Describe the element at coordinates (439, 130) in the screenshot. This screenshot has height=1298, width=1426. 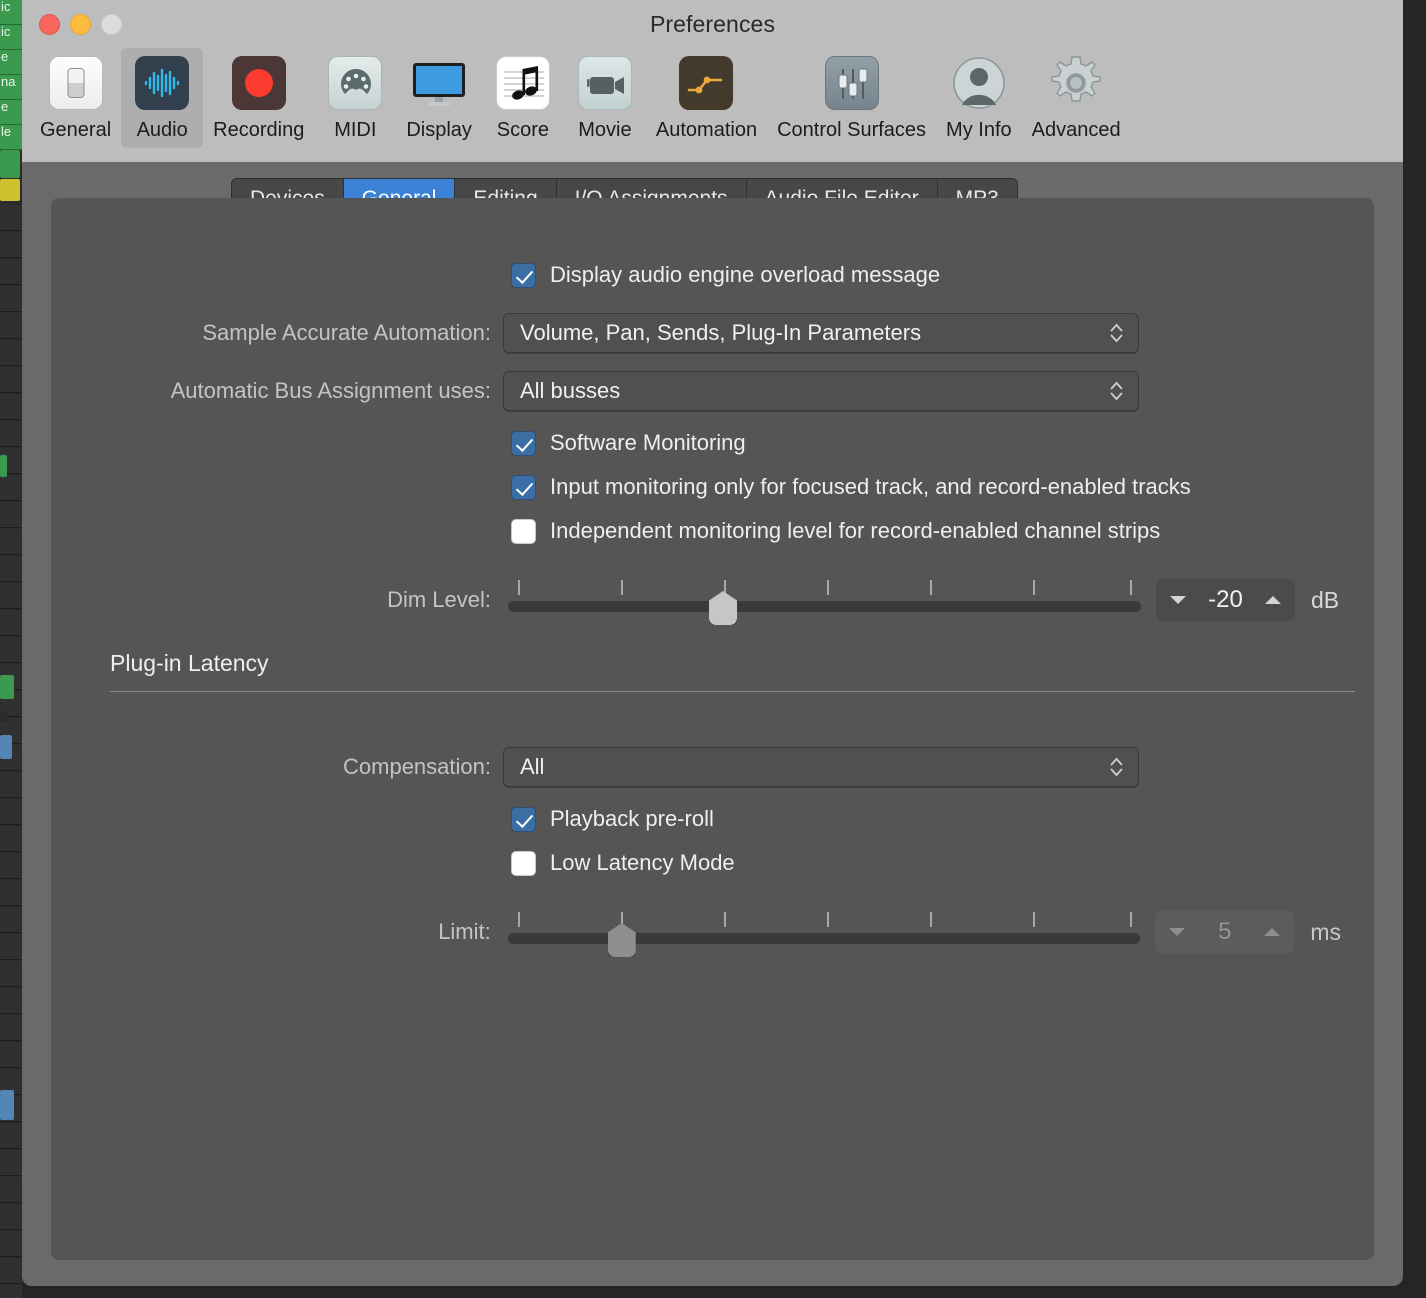
I see `toolbar-label-display: Display` at that location.